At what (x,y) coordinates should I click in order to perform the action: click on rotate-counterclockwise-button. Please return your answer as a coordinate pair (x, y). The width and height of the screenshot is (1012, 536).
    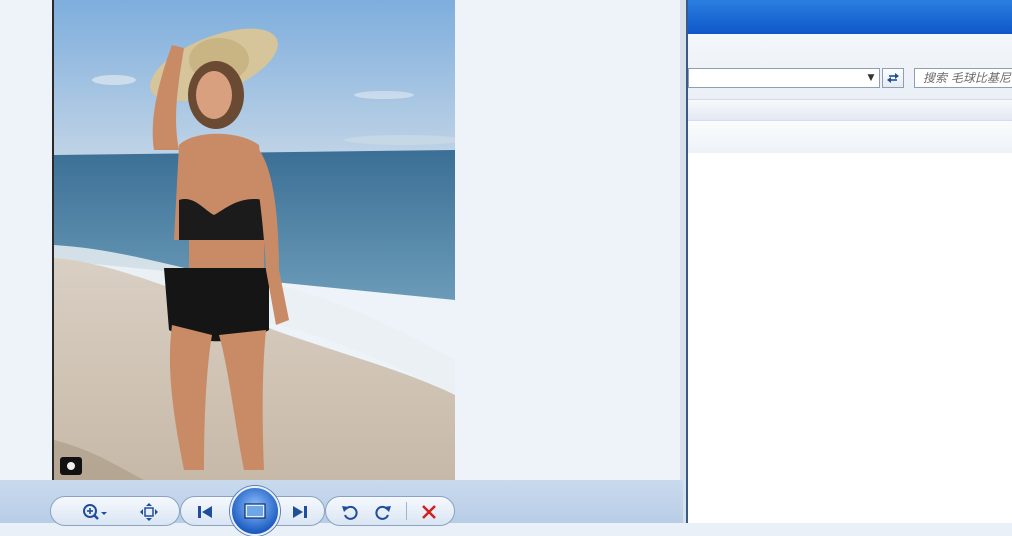
    Looking at the image, I should click on (350, 512).